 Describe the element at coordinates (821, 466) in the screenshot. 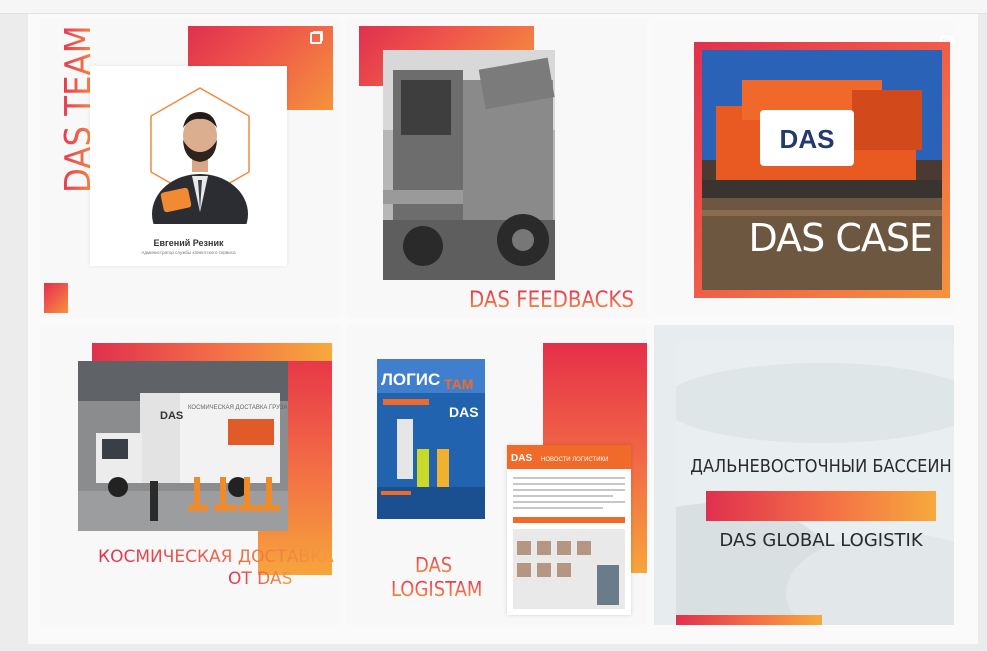

I see `tile-title-line1: ДАЛЬНЕВОСТОЧНЫИ БАССЕИН` at that location.